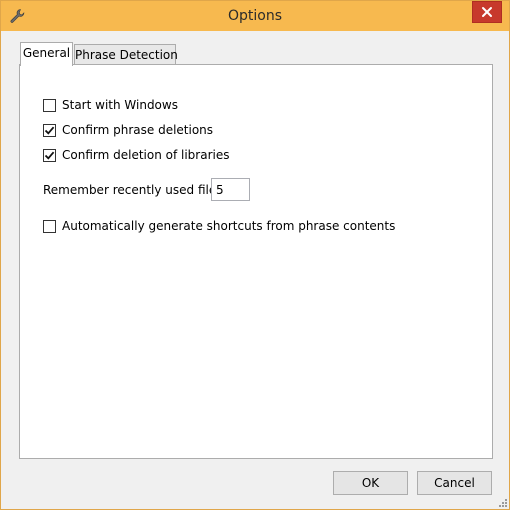  What do you see at coordinates (146, 155) in the screenshot?
I see `confirm-deletion-libraries-label: Confirm deletion of libraries` at bounding box center [146, 155].